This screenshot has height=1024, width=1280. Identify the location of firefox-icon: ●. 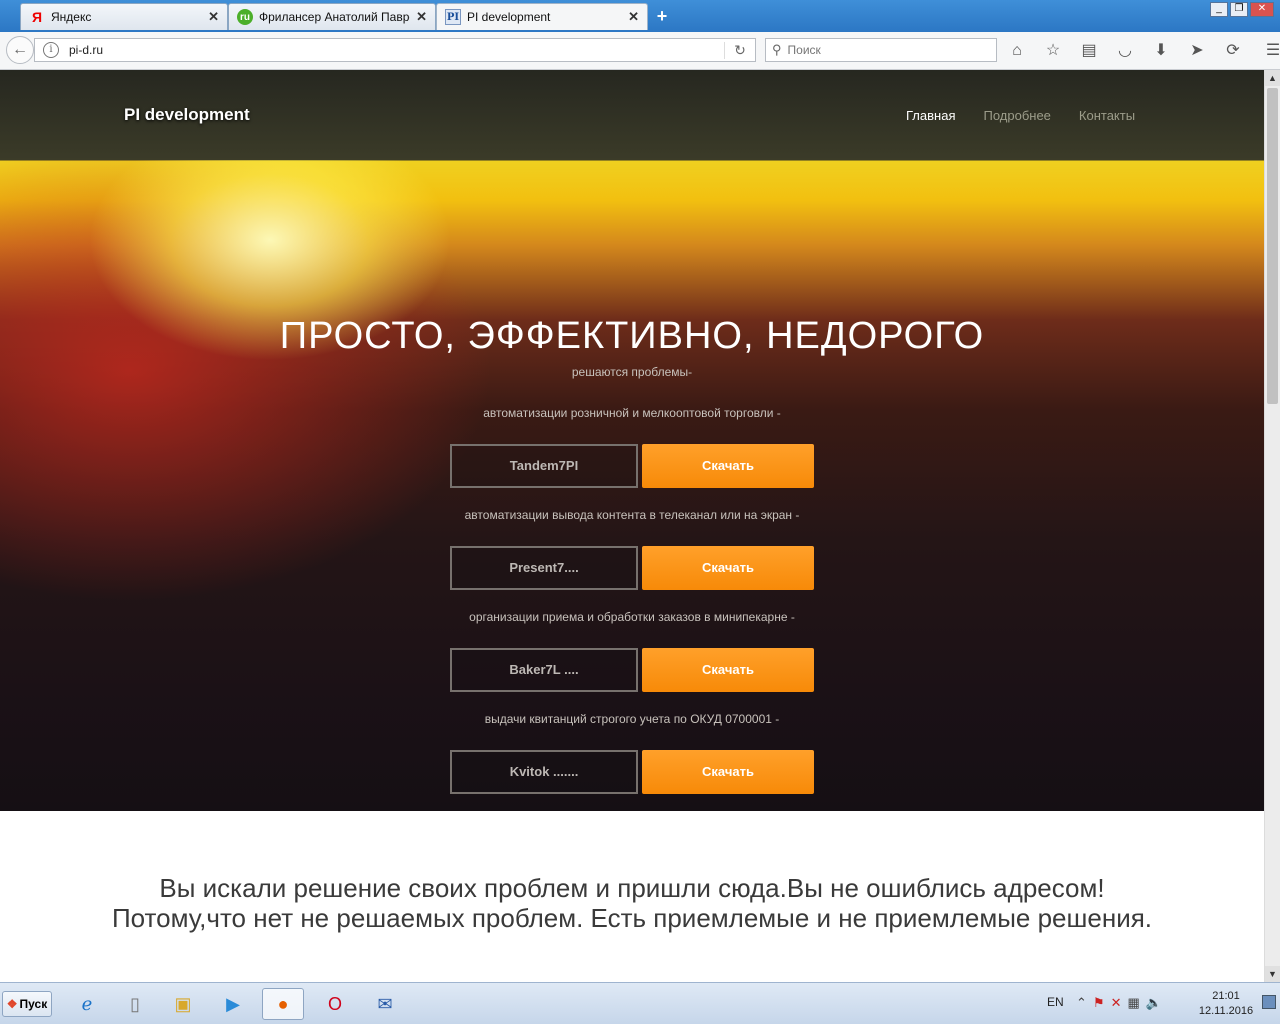
(283, 1004).